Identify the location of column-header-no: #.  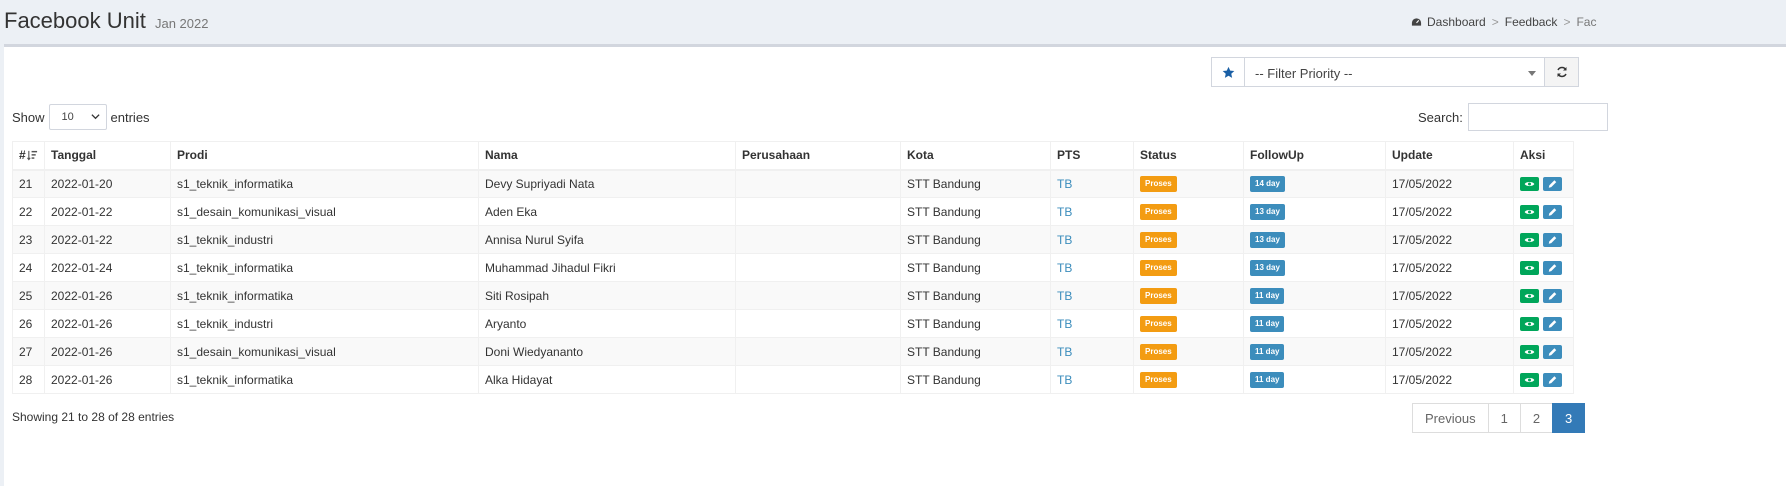
(28, 156).